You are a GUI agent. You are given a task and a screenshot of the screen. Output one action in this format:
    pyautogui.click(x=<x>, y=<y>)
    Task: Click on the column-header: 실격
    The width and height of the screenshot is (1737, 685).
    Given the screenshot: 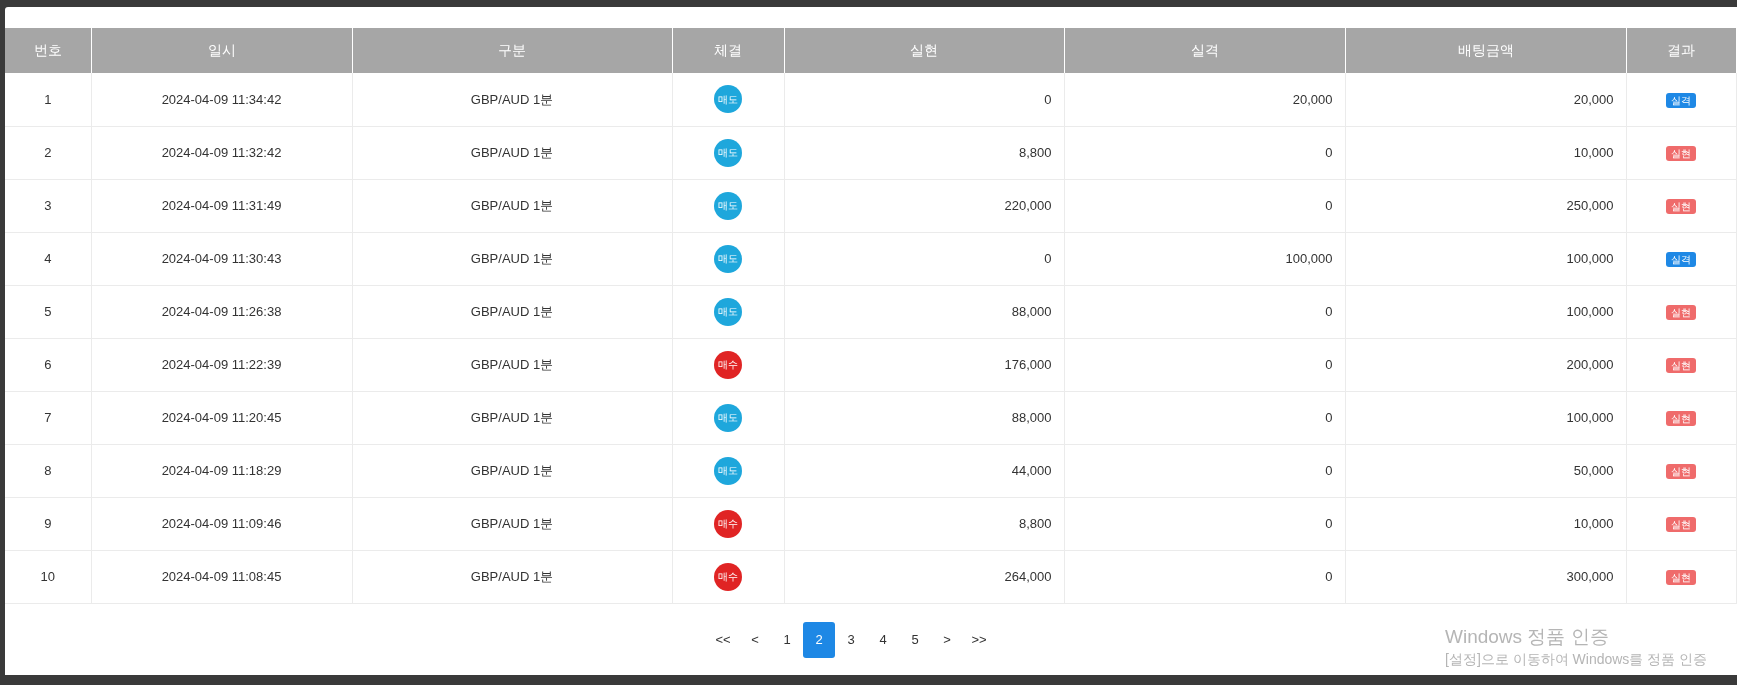 What is the action you would take?
    pyautogui.click(x=1204, y=50)
    